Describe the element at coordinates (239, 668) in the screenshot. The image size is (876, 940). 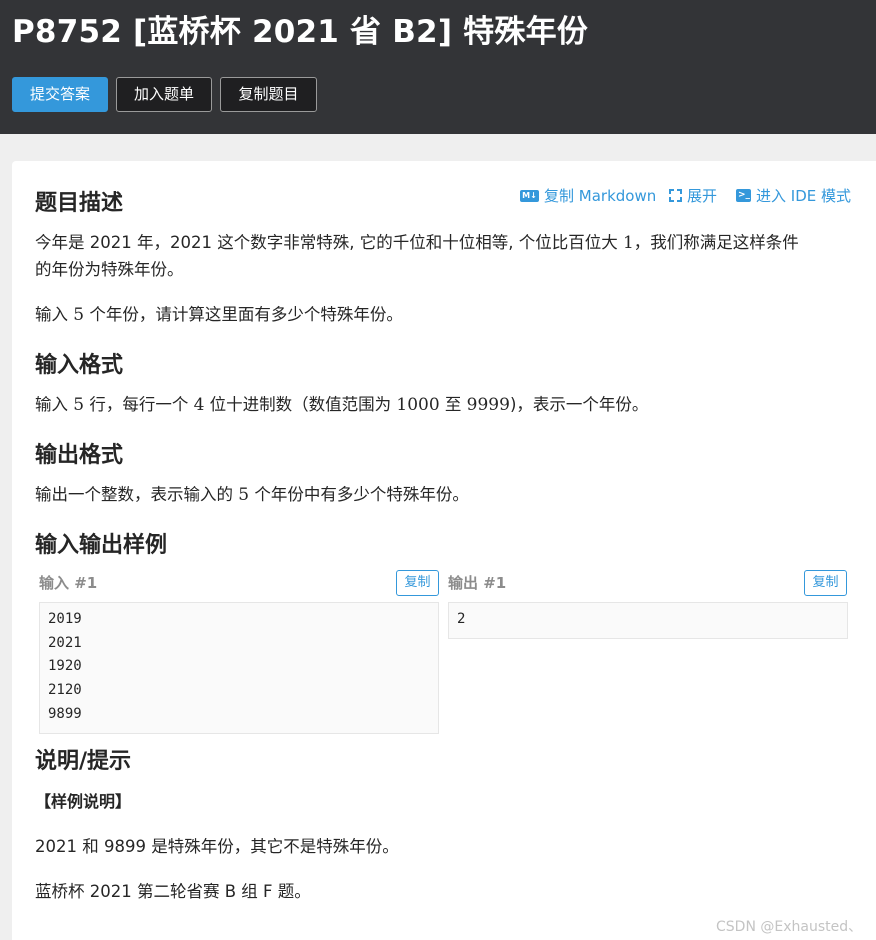
I see `sample-input-box: 2019 2021 1920 2120 9899` at that location.